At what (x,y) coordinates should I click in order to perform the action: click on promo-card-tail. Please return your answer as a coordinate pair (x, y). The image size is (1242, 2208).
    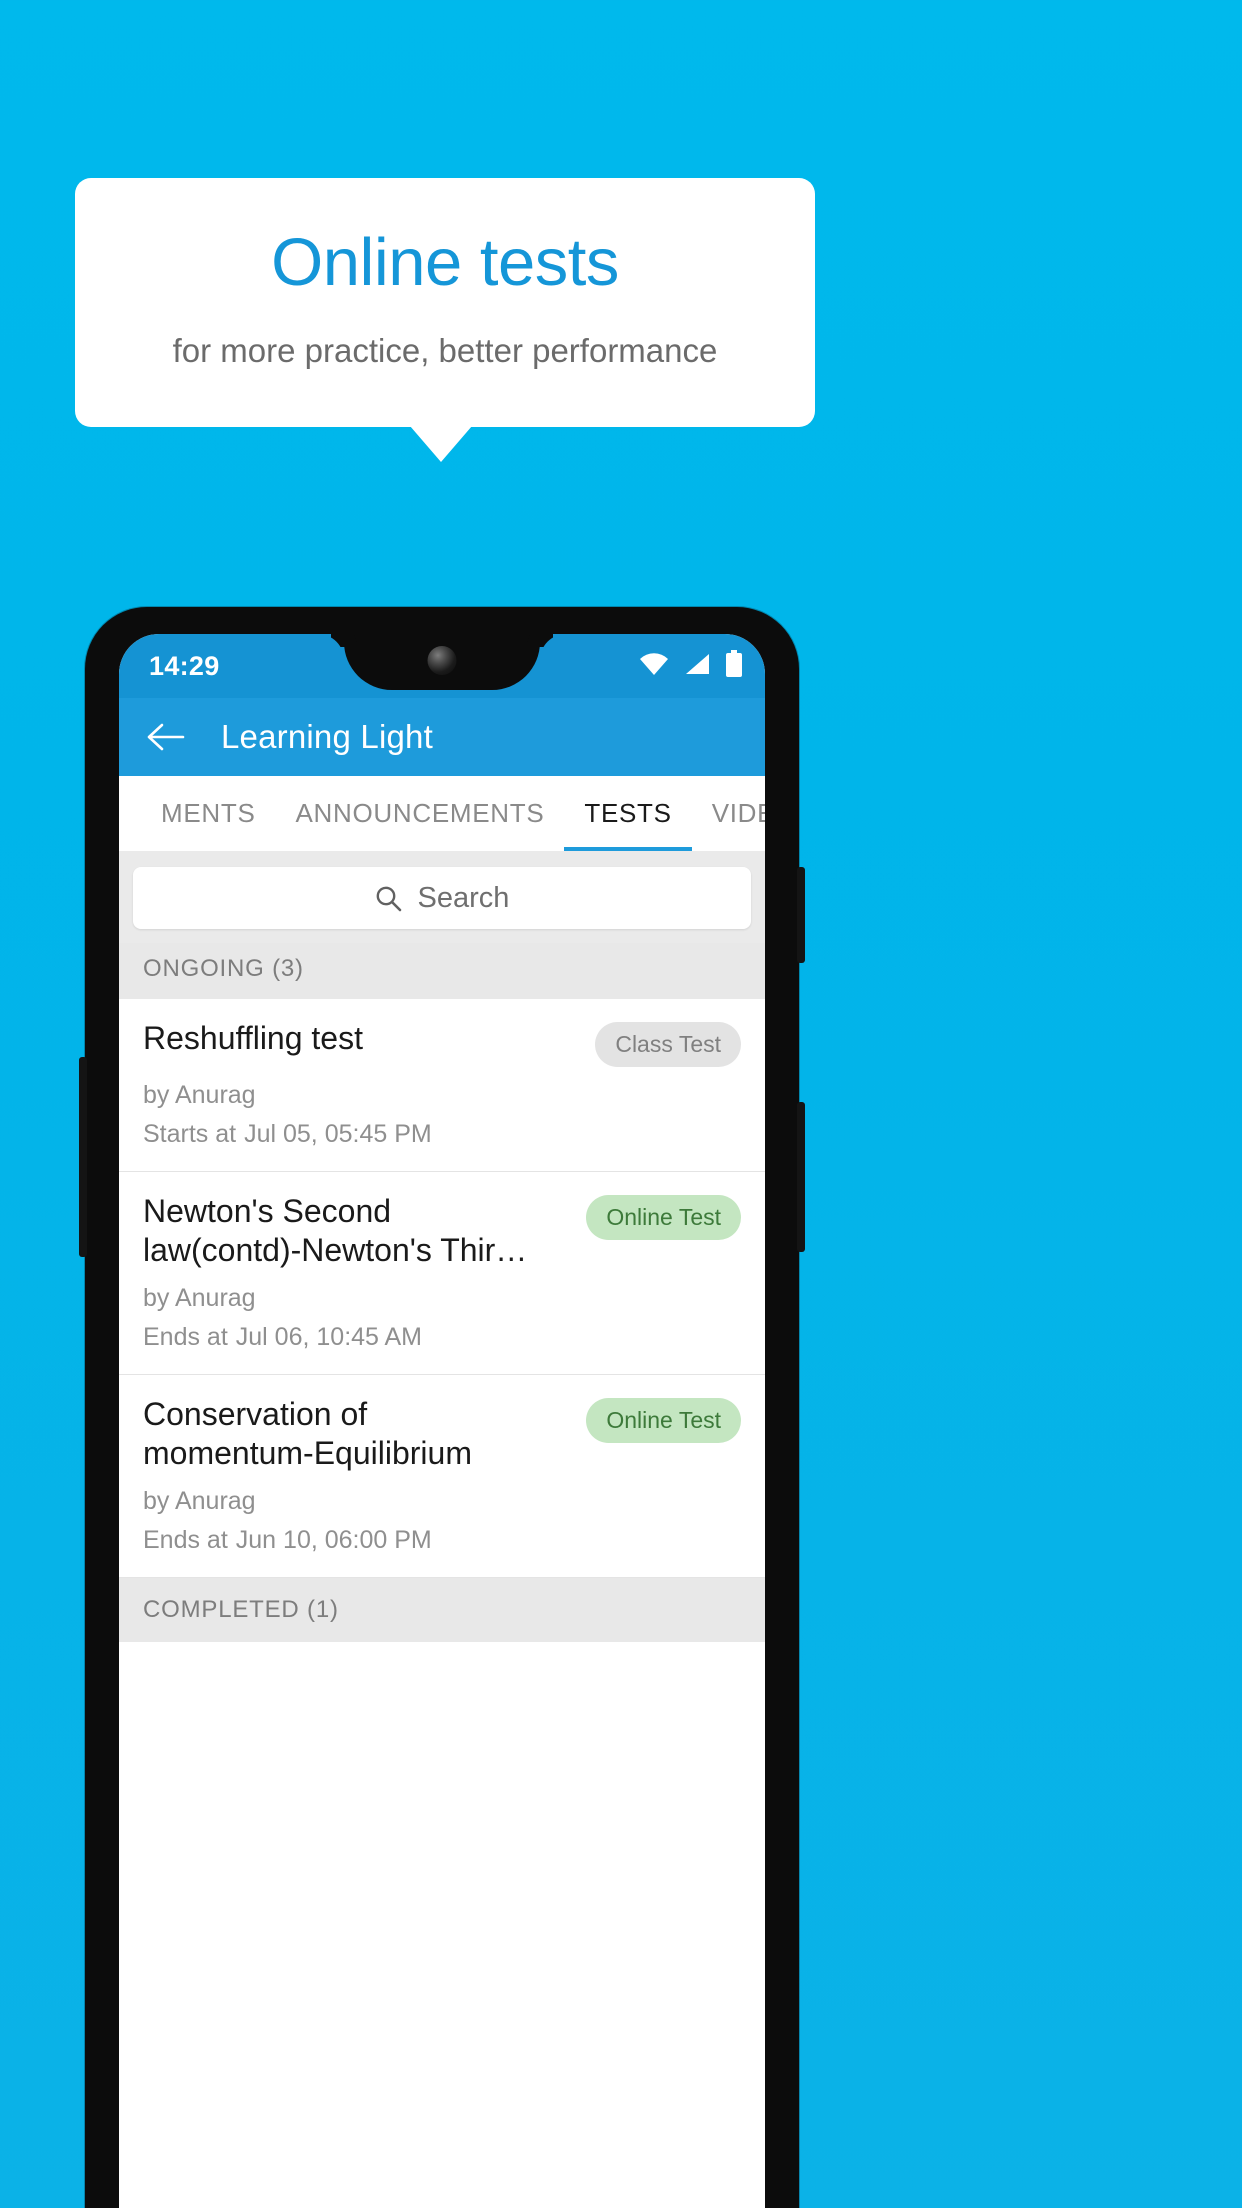
    Looking at the image, I should click on (441, 444).